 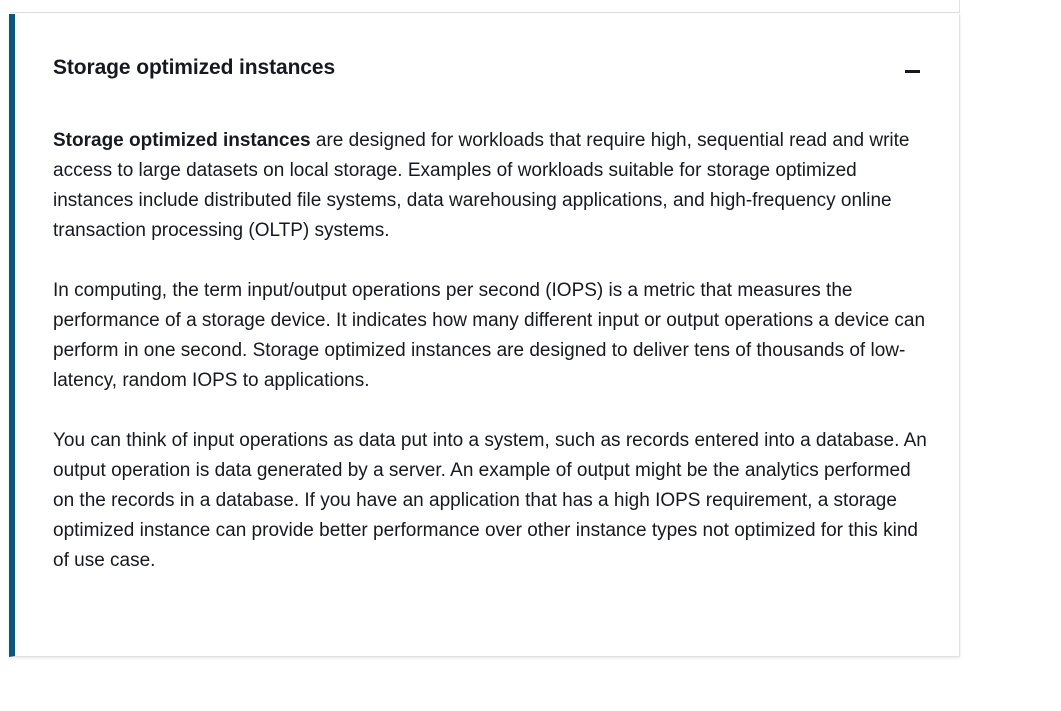 I want to click on minus-icon-bar, so click(x=912, y=71).